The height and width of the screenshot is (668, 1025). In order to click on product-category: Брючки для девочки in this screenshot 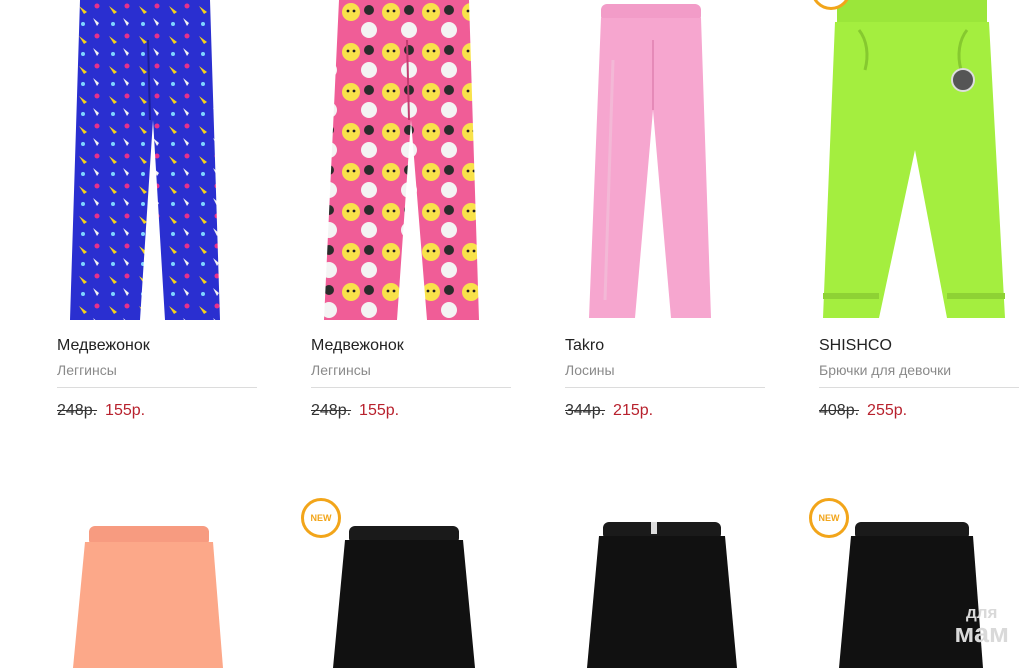, I will do `click(885, 370)`.